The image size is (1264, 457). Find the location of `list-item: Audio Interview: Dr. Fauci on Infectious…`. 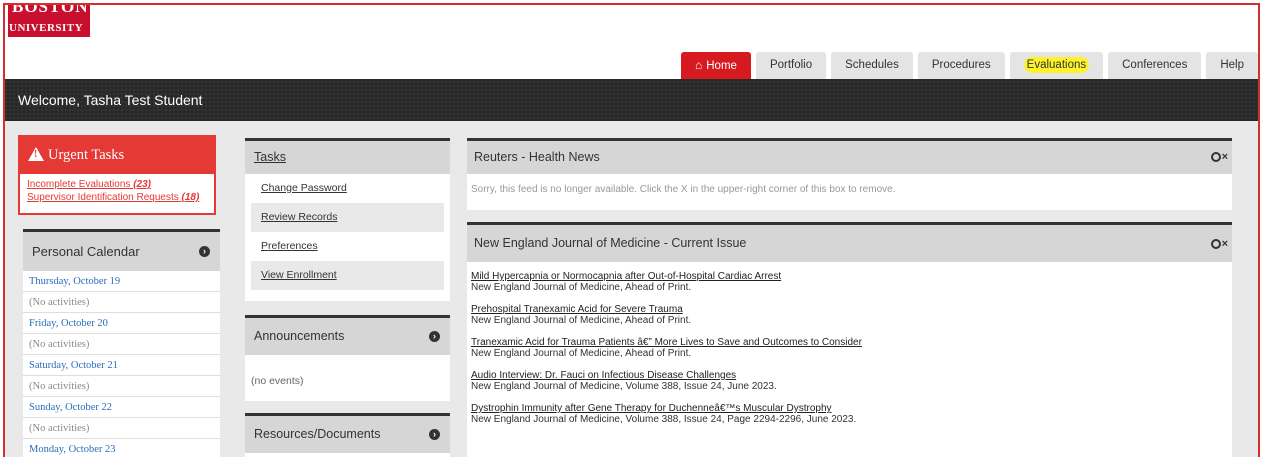

list-item: Audio Interview: Dr. Fauci on Infectious… is located at coordinates (849, 381).